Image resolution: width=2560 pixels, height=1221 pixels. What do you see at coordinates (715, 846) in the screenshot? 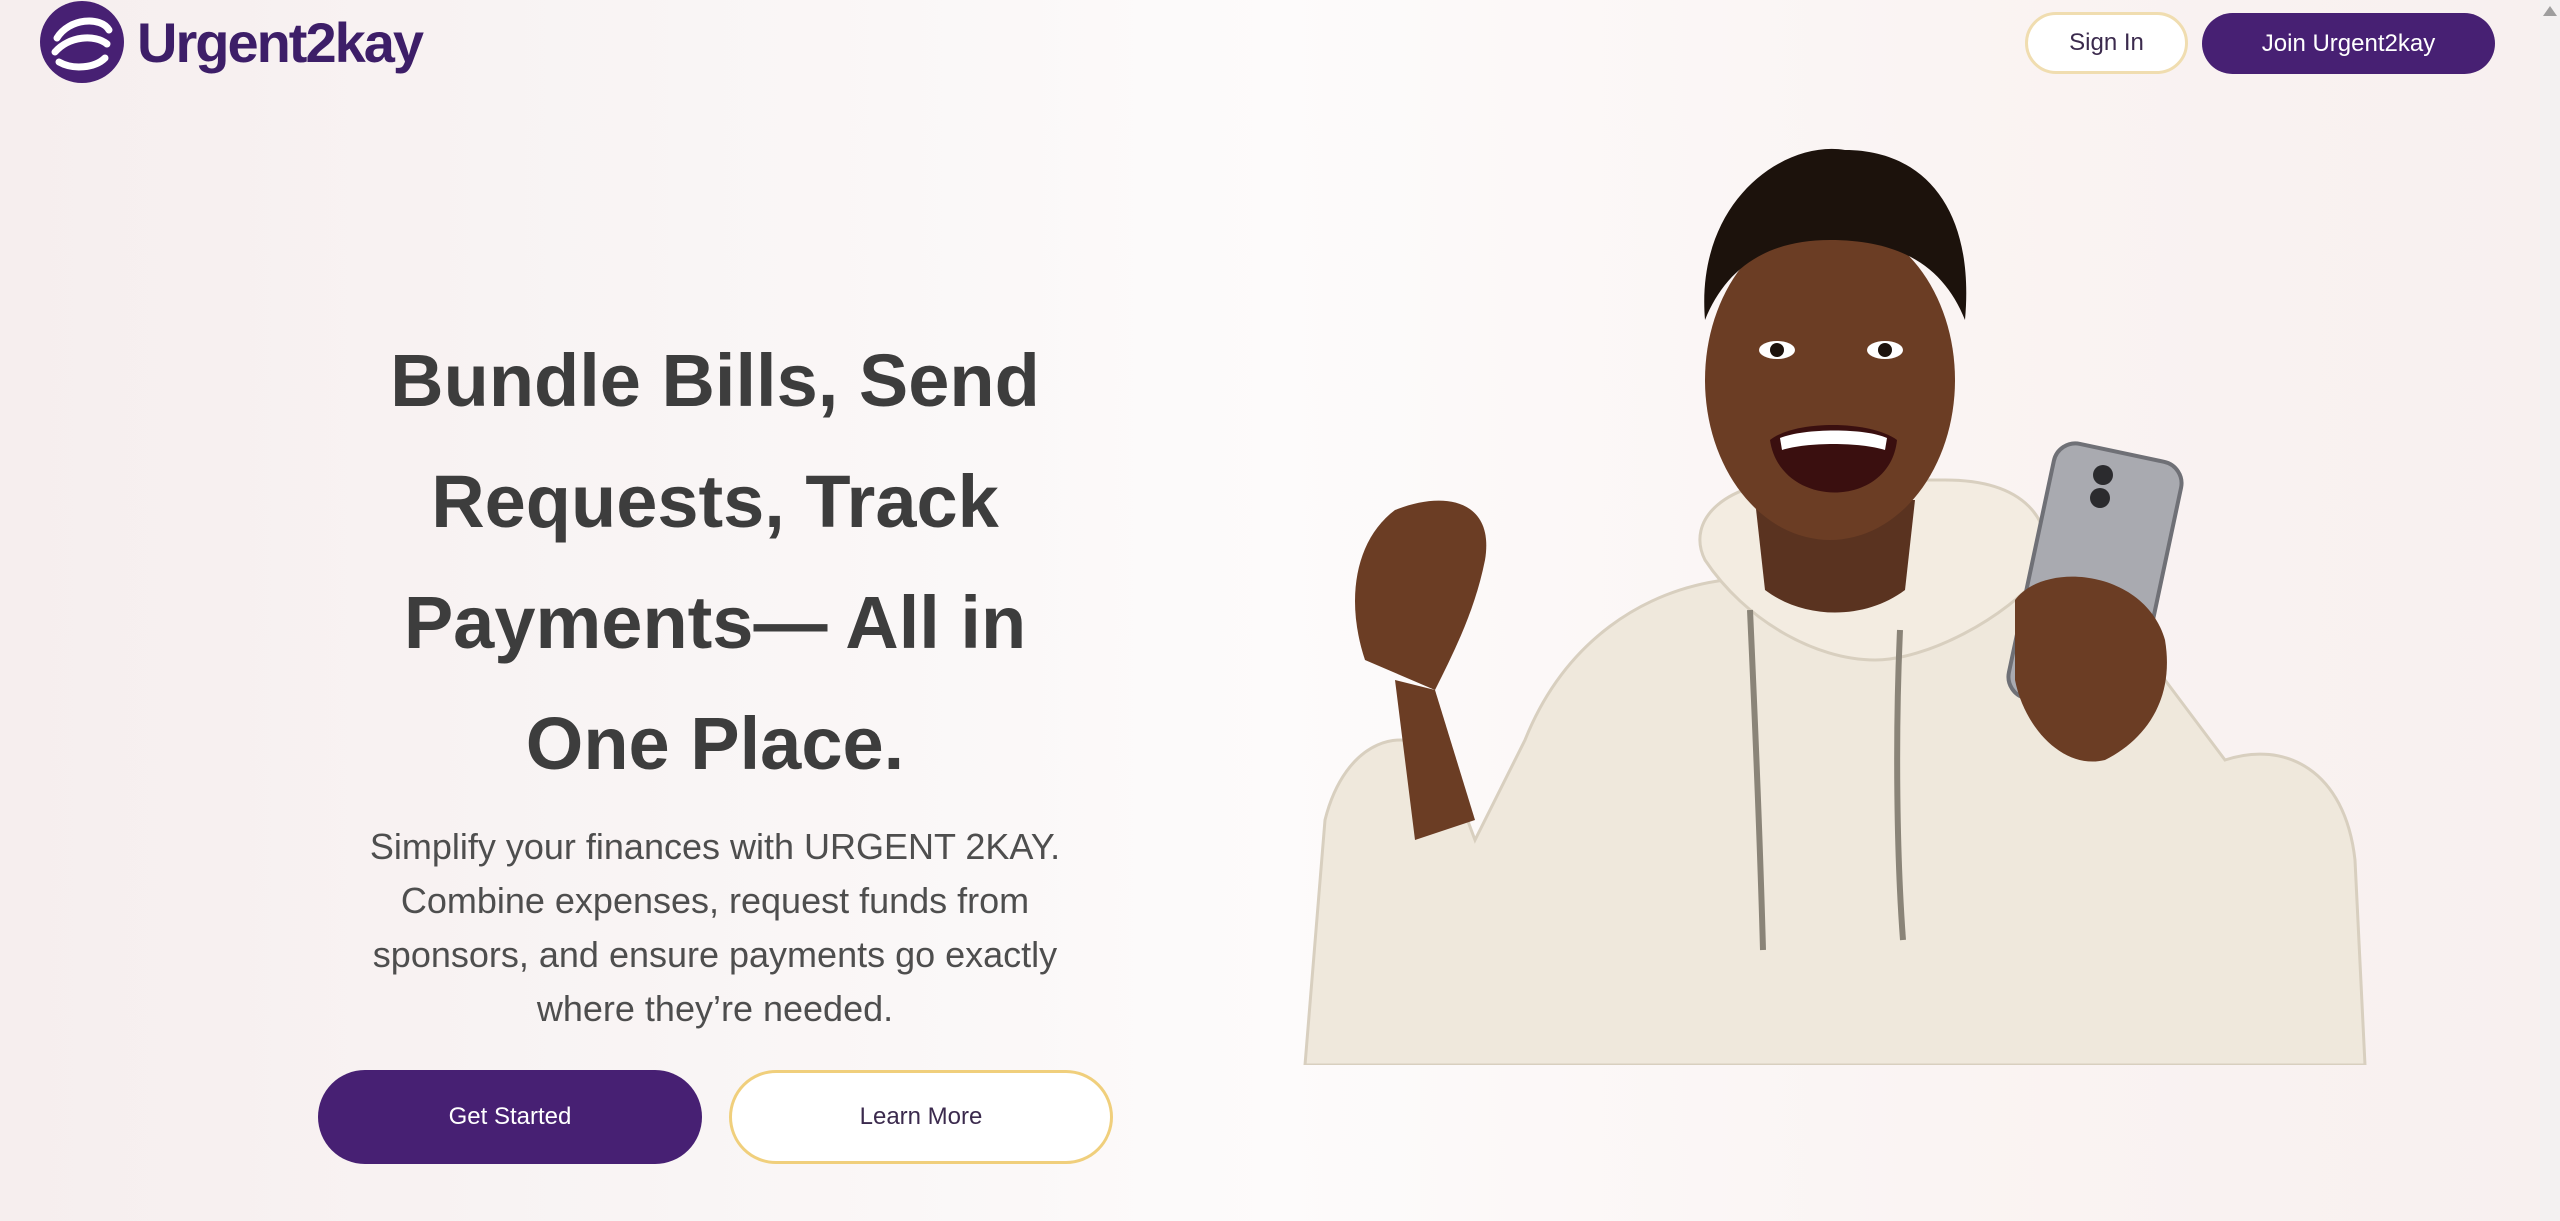
I see `hero-subtitle-line: Simplify your finances with URGENT 2KAY.` at bounding box center [715, 846].